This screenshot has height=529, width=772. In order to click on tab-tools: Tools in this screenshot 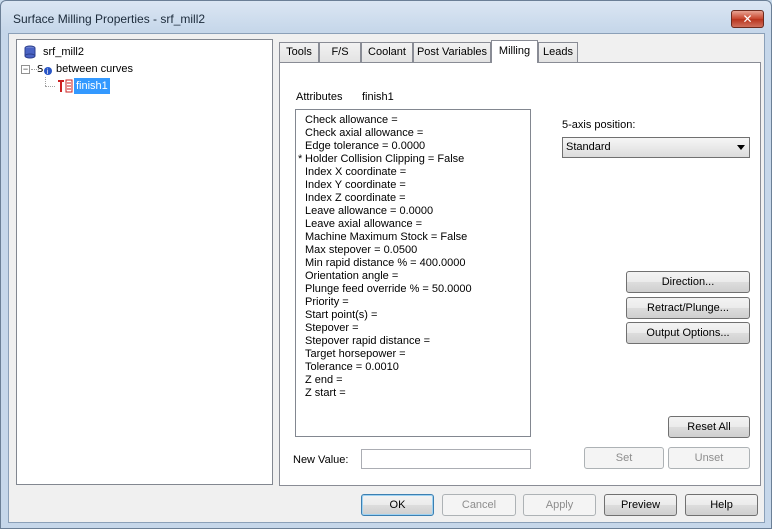, I will do `click(299, 52)`.